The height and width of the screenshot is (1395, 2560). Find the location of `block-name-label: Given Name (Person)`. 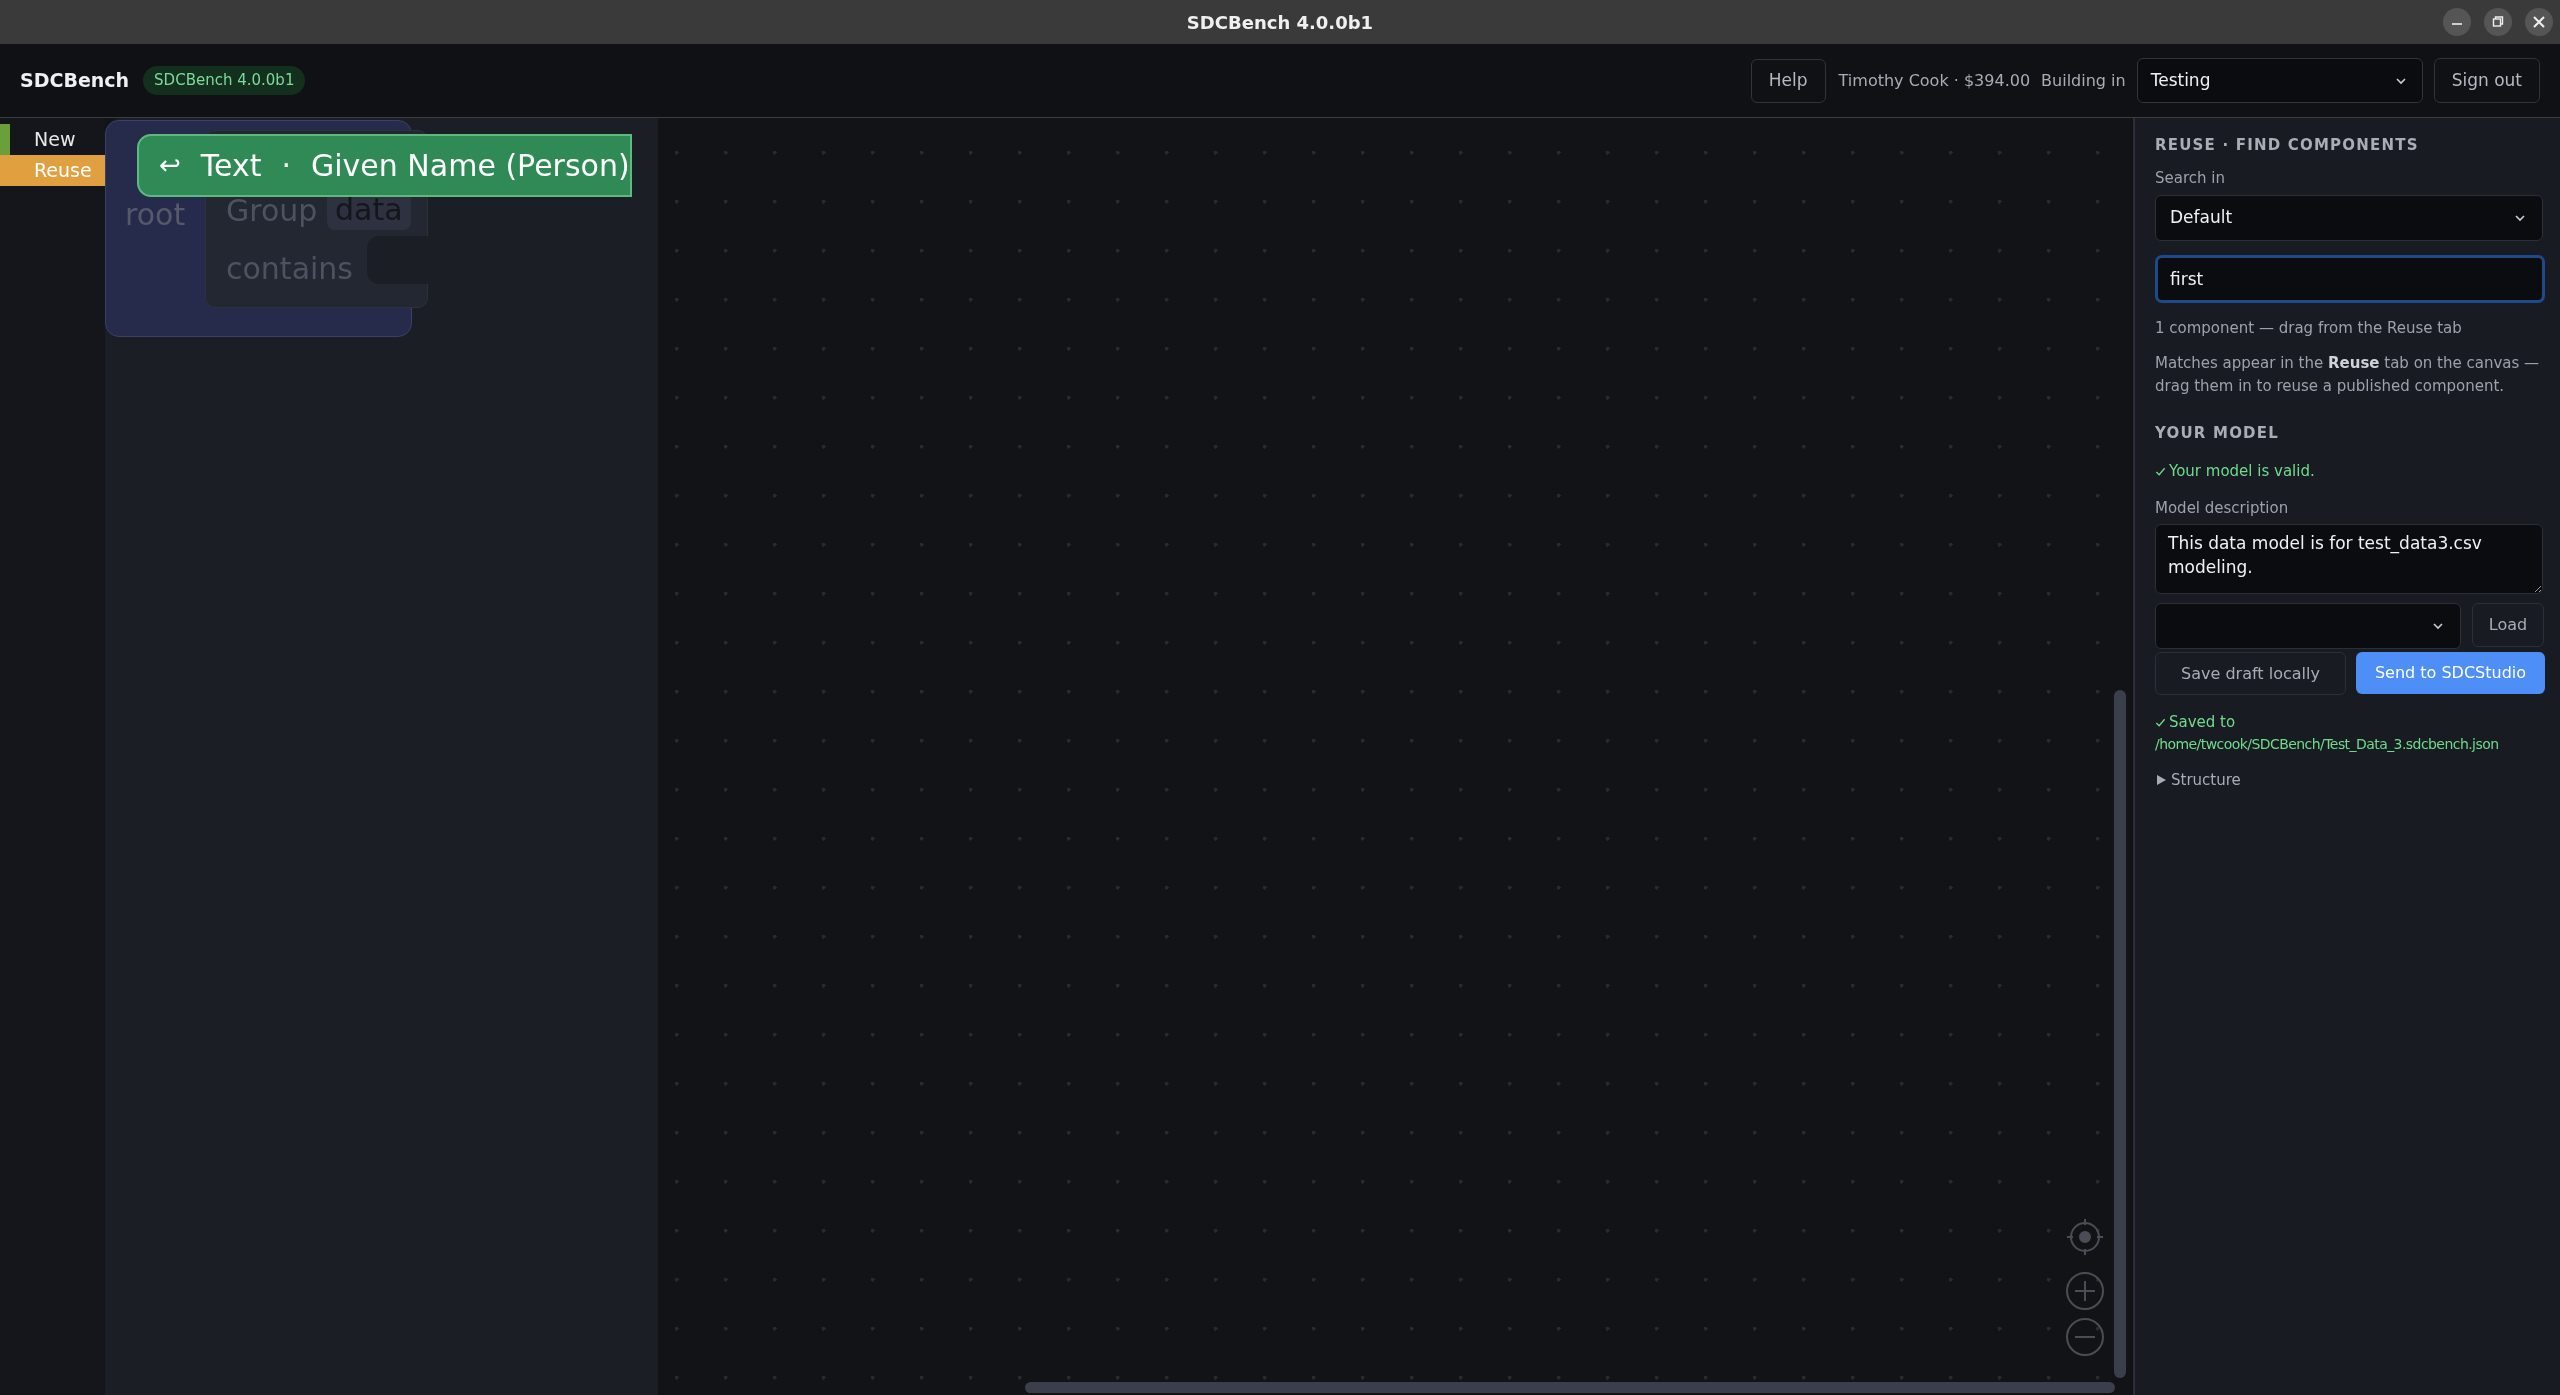

block-name-label: Given Name (Person) is located at coordinates (470, 166).